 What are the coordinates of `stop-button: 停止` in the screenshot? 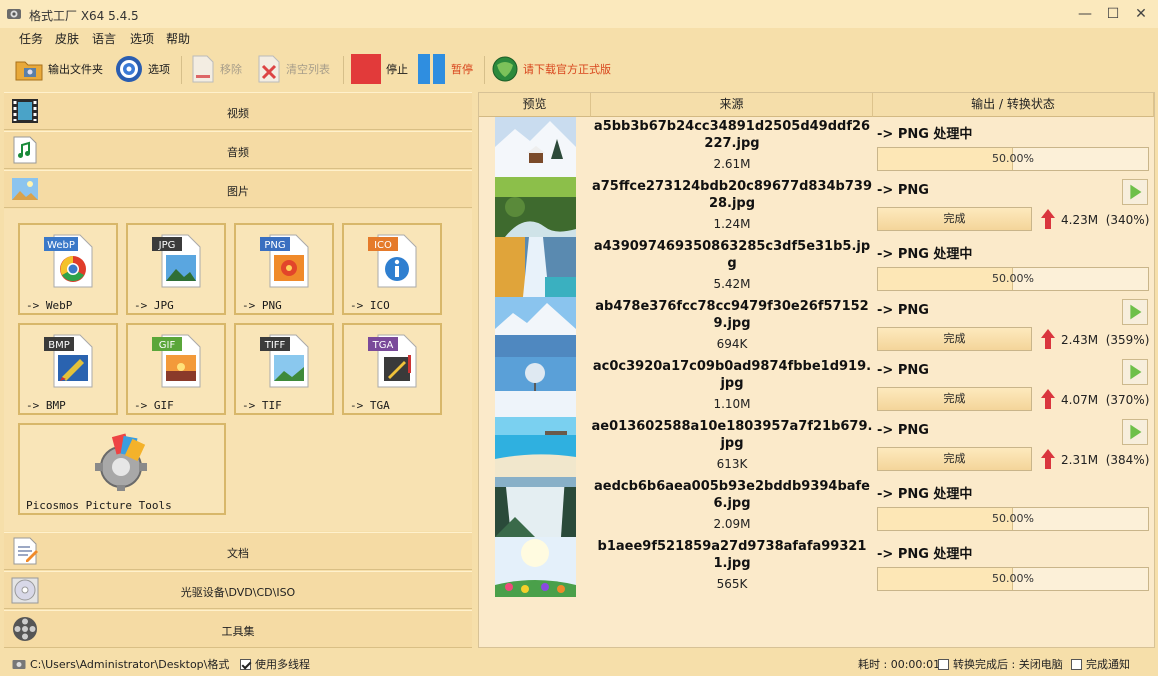 It's located at (379, 69).